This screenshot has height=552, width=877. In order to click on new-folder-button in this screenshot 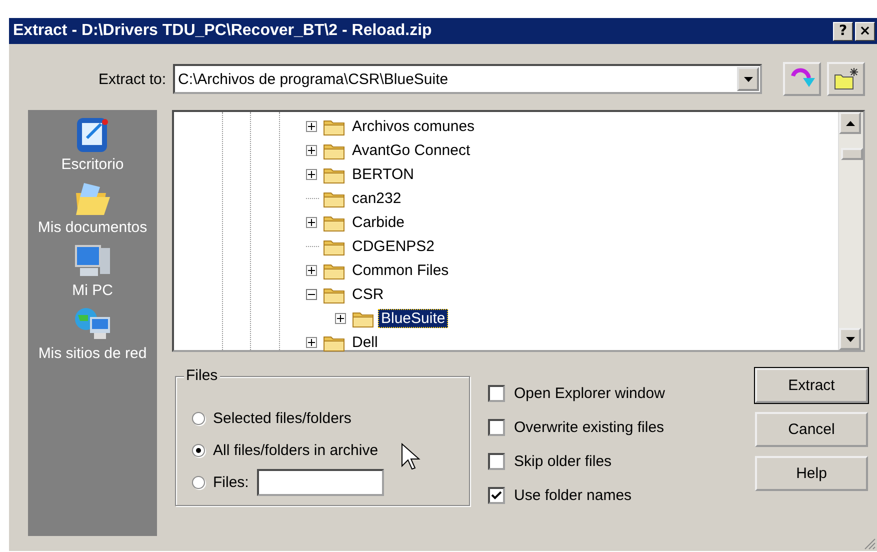, I will do `click(846, 79)`.